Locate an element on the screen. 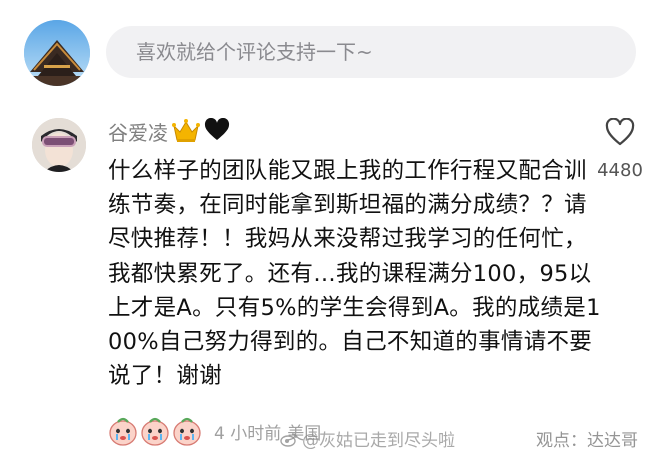  crown-icon is located at coordinates (186, 131).